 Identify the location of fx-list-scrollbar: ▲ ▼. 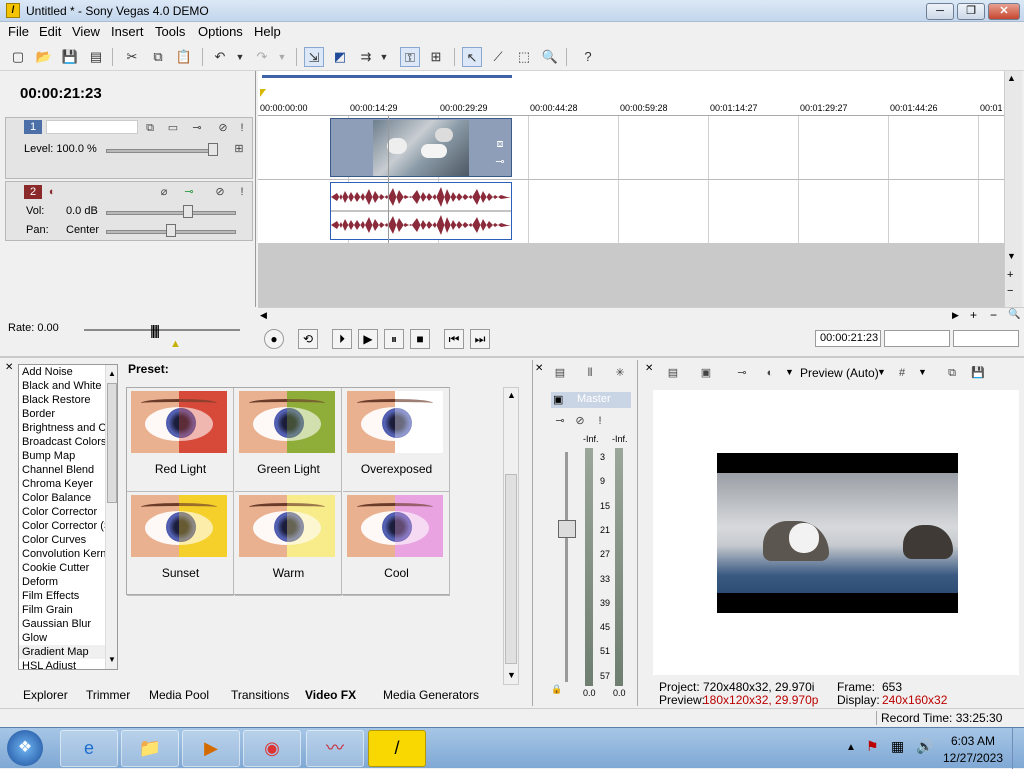
(111, 517).